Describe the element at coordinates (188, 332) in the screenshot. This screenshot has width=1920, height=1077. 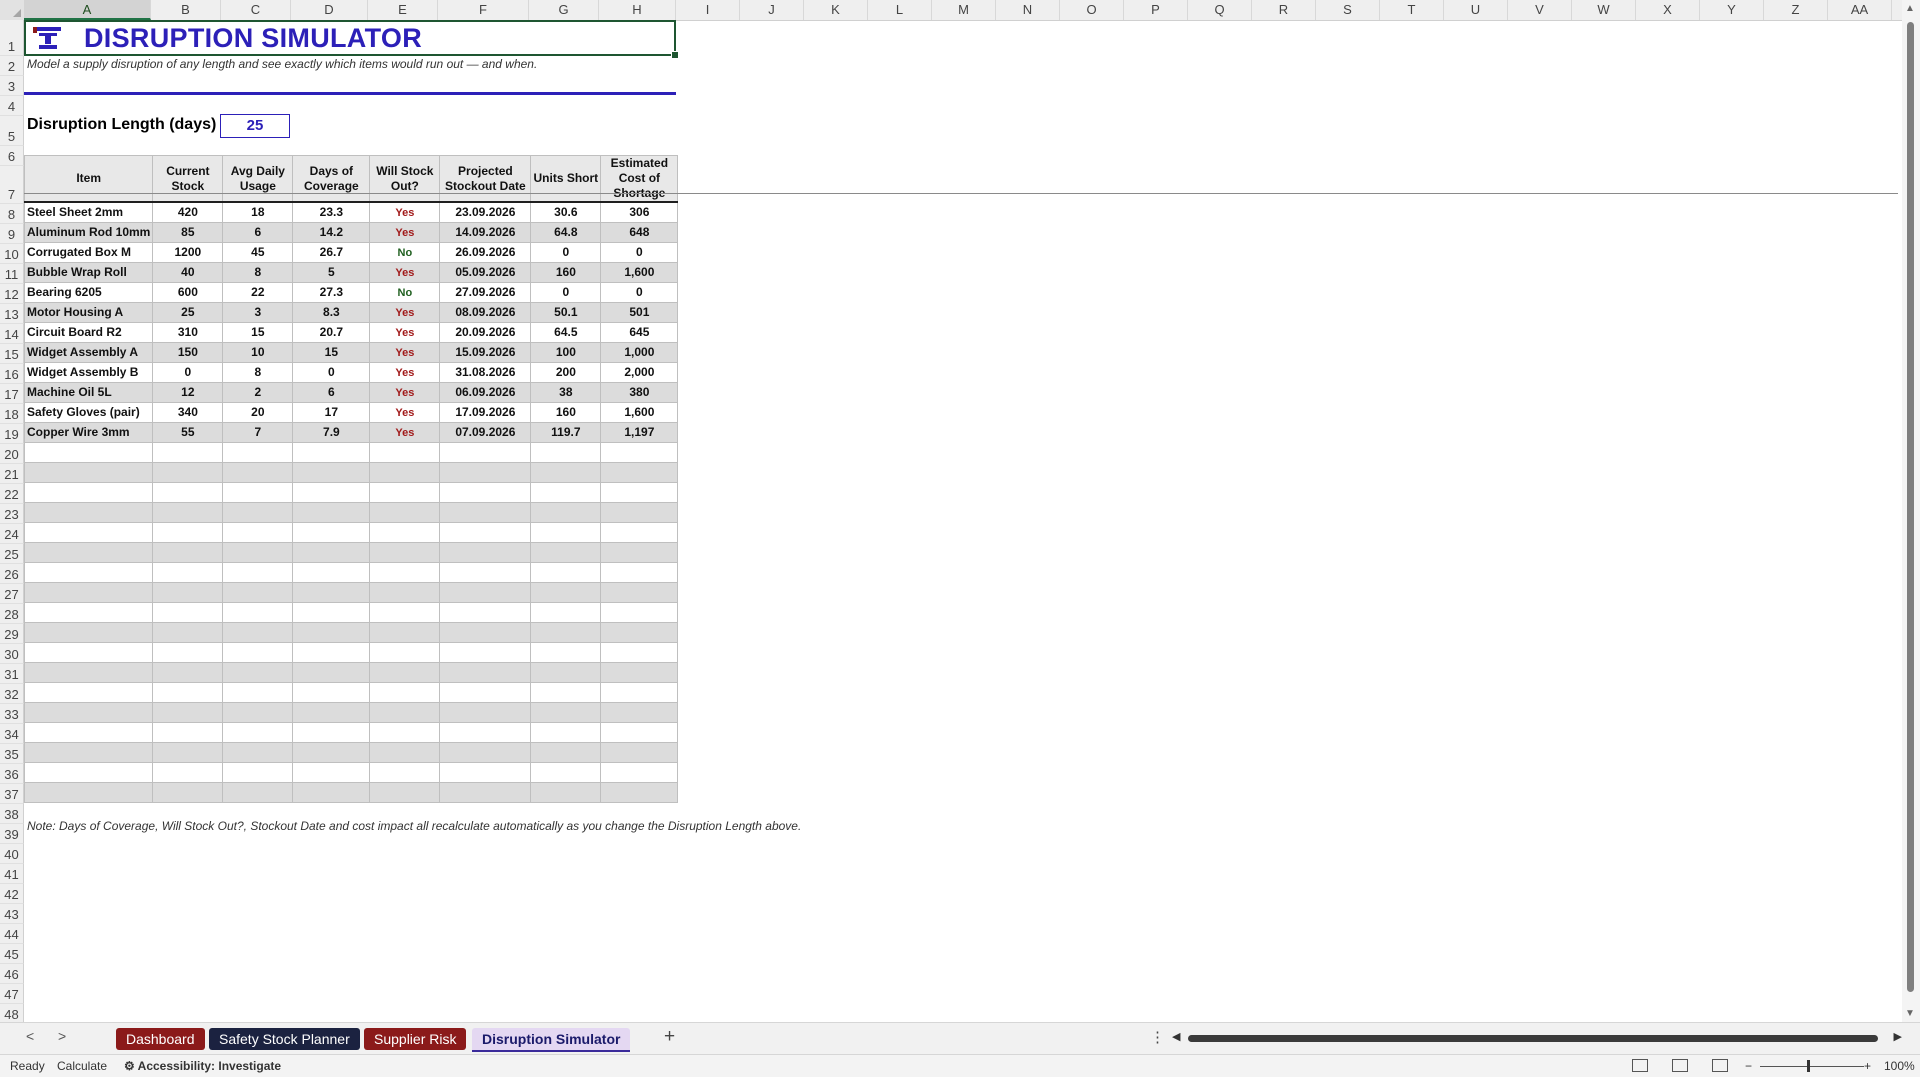
I see `table-cell: 310` at that location.